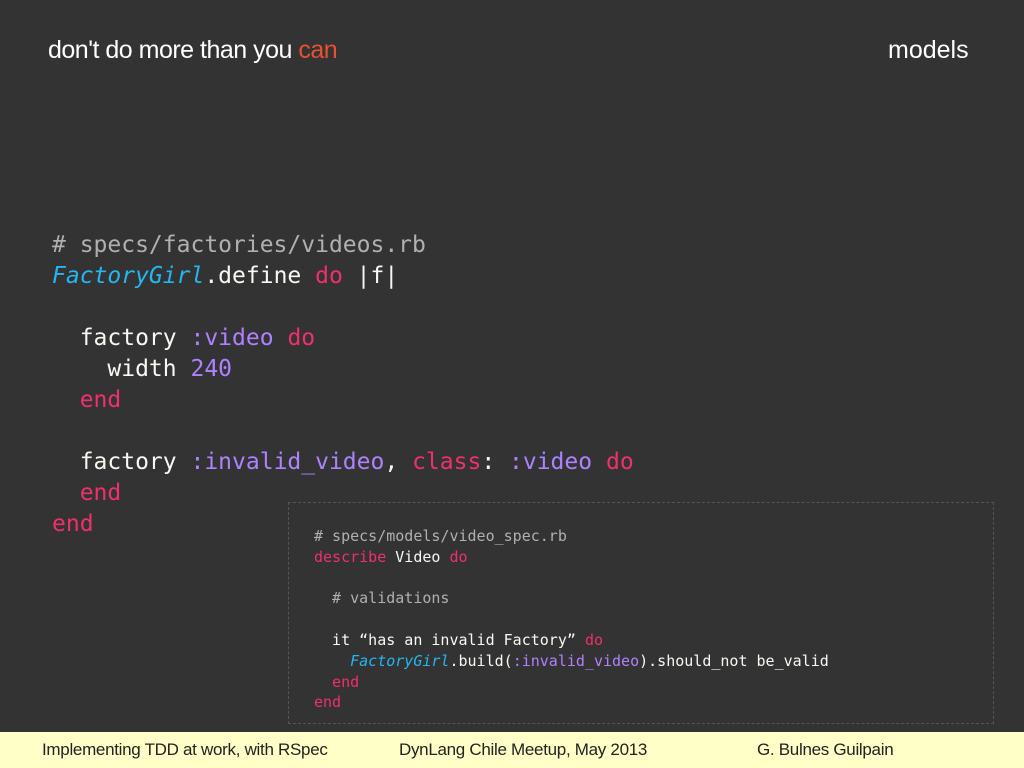  I want to click on slide-title: don't do more than you can, so click(193, 50).